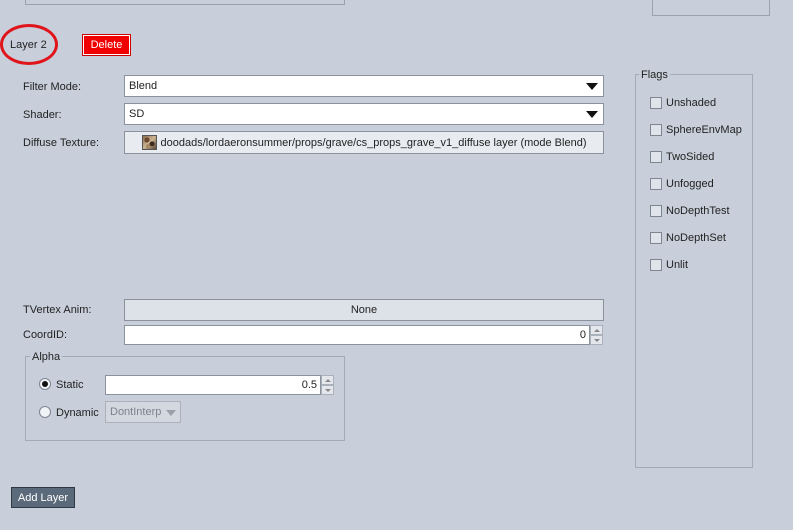 The width and height of the screenshot is (793, 530). Describe the element at coordinates (364, 310) in the screenshot. I see `tvertex-anim-button: None` at that location.